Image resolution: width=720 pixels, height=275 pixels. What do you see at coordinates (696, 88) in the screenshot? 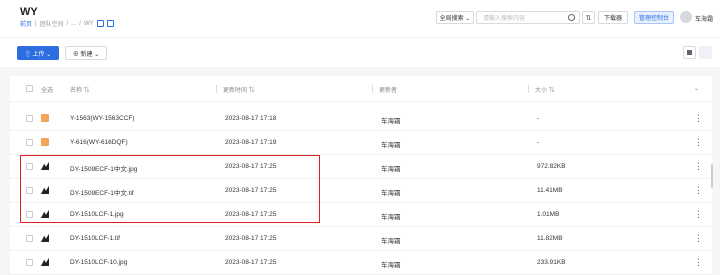
I see `column-options-icon: ⌄` at bounding box center [696, 88].